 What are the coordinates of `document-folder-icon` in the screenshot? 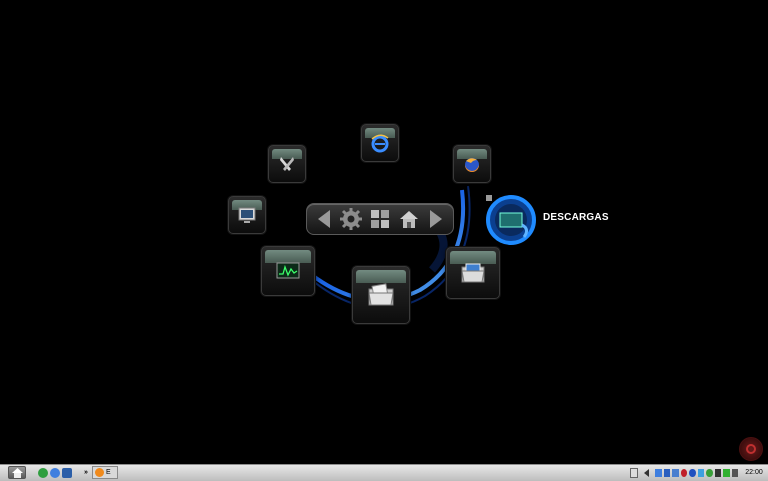 It's located at (381, 294).